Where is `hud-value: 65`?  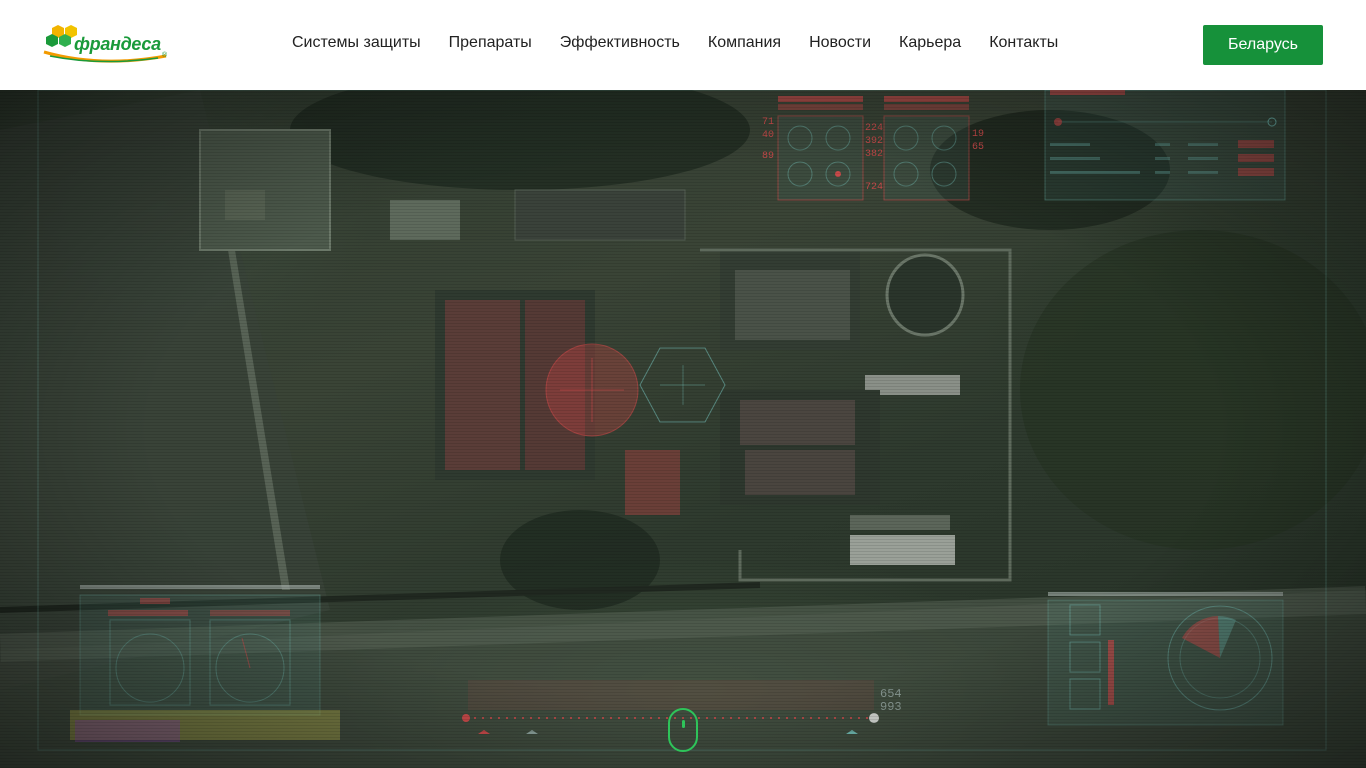
hud-value: 65 is located at coordinates (978, 147).